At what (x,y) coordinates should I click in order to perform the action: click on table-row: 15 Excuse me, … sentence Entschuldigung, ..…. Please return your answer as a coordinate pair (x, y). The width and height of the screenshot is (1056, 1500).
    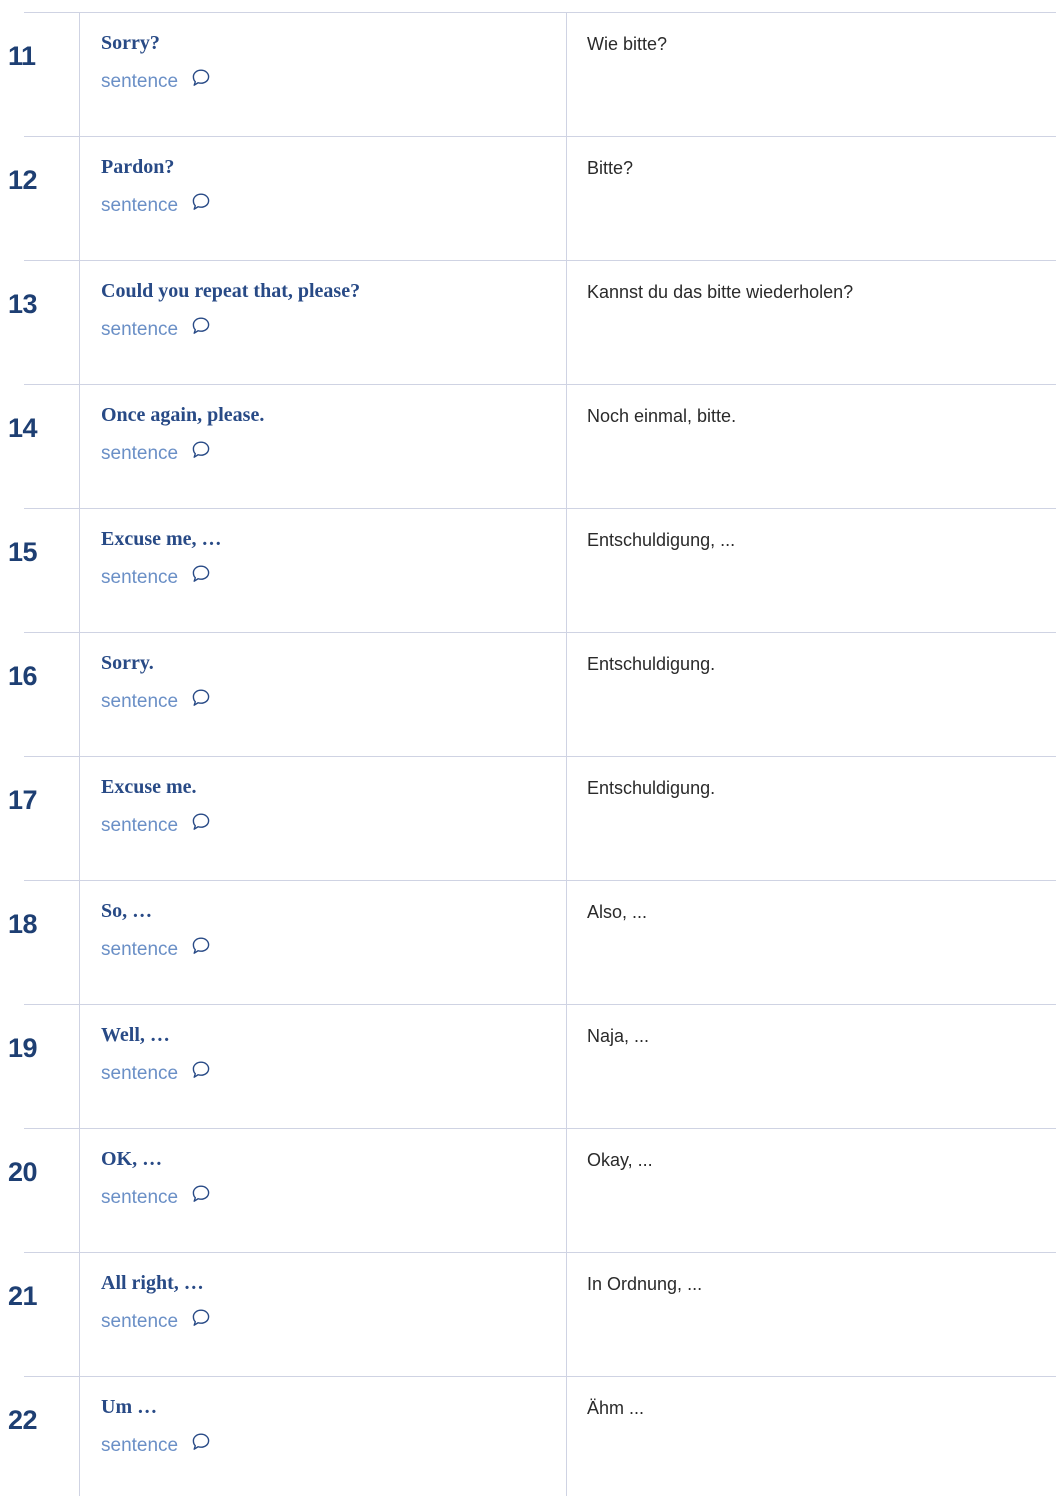
    Looking at the image, I should click on (528, 570).